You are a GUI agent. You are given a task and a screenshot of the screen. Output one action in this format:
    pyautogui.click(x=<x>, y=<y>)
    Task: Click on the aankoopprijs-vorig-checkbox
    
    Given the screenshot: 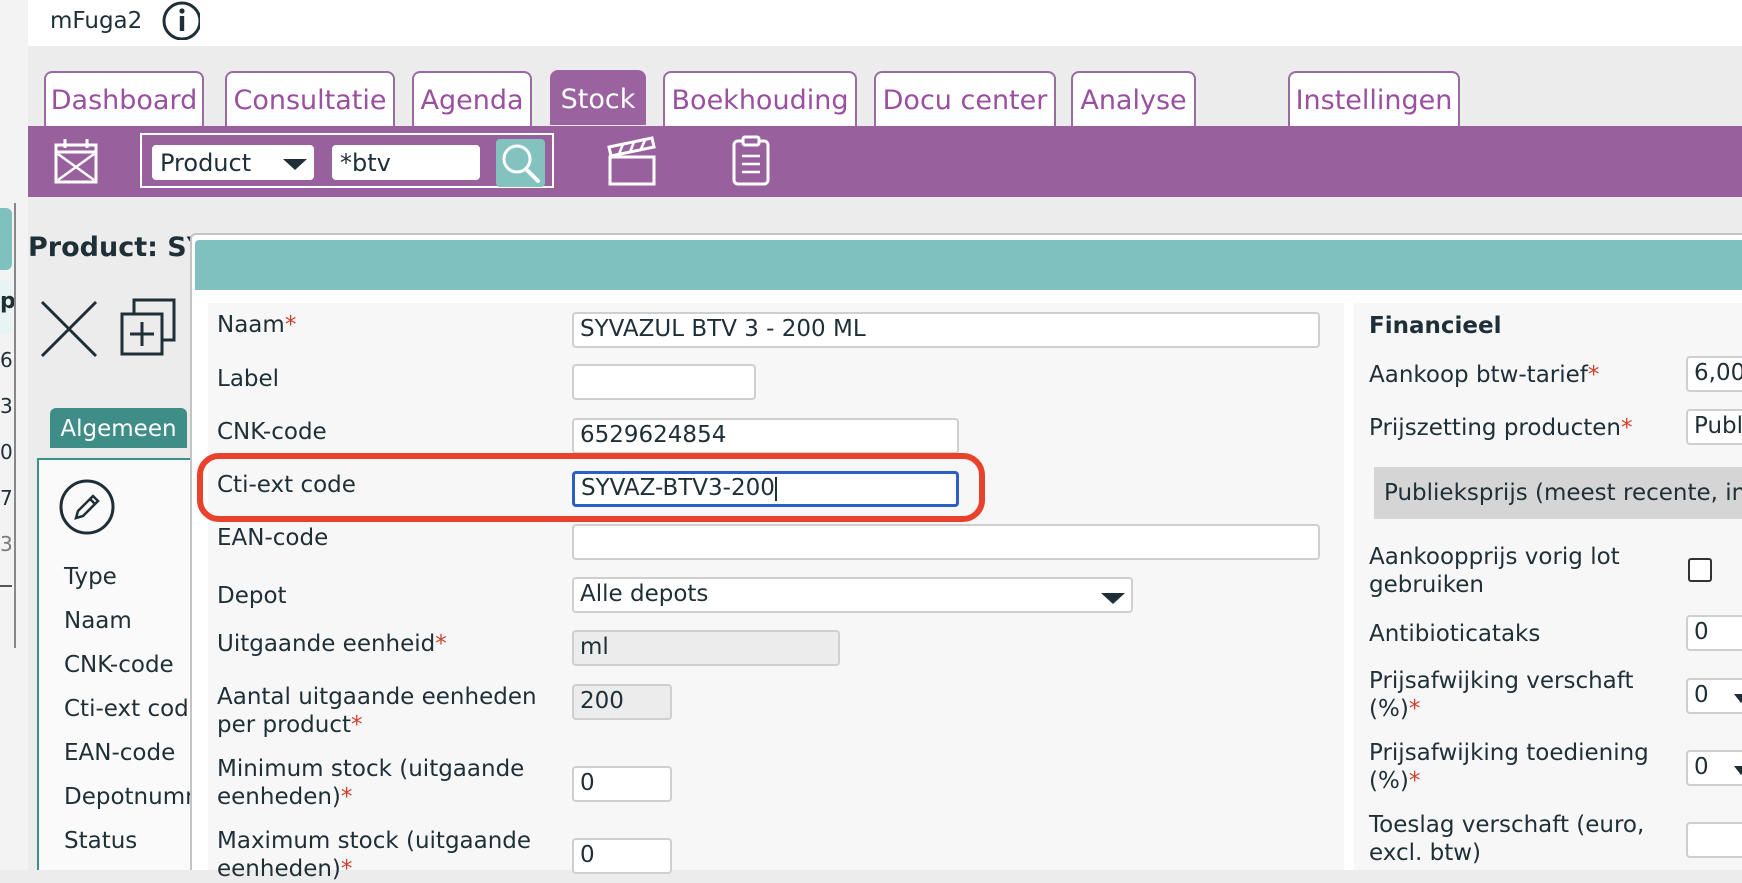 What is the action you would take?
    pyautogui.click(x=1700, y=570)
    